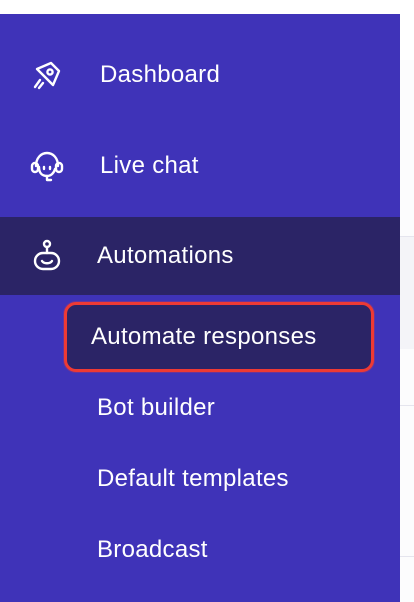  I want to click on sidebar-item-dashboard: Dashboard, so click(200, 75).